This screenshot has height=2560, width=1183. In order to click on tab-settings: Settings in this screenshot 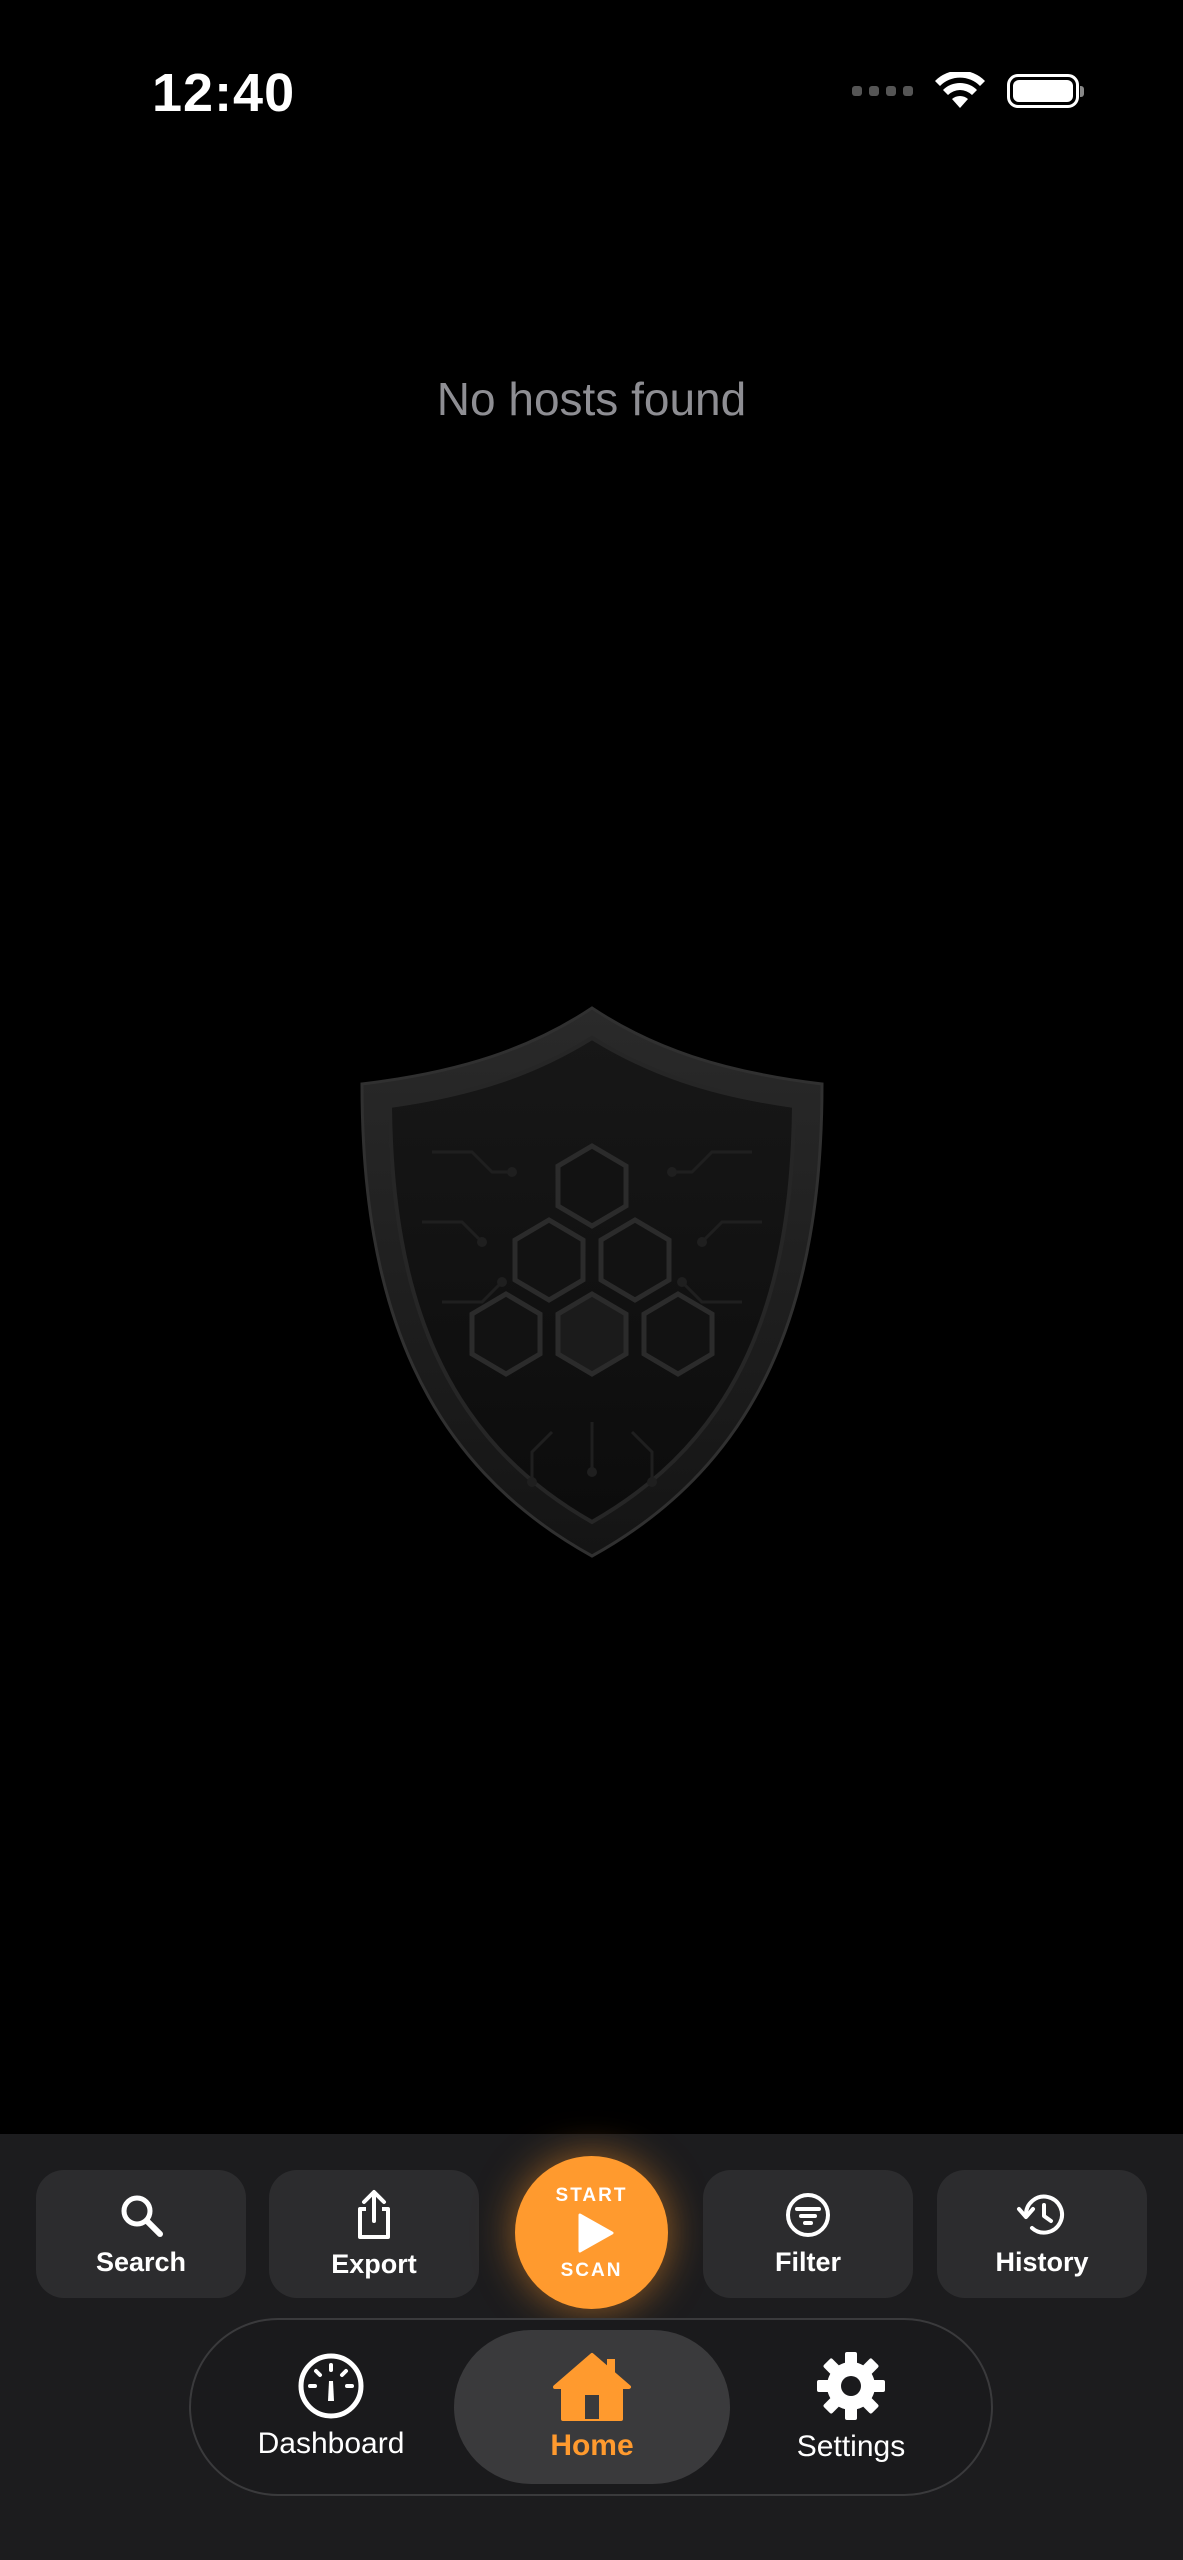, I will do `click(851, 2407)`.